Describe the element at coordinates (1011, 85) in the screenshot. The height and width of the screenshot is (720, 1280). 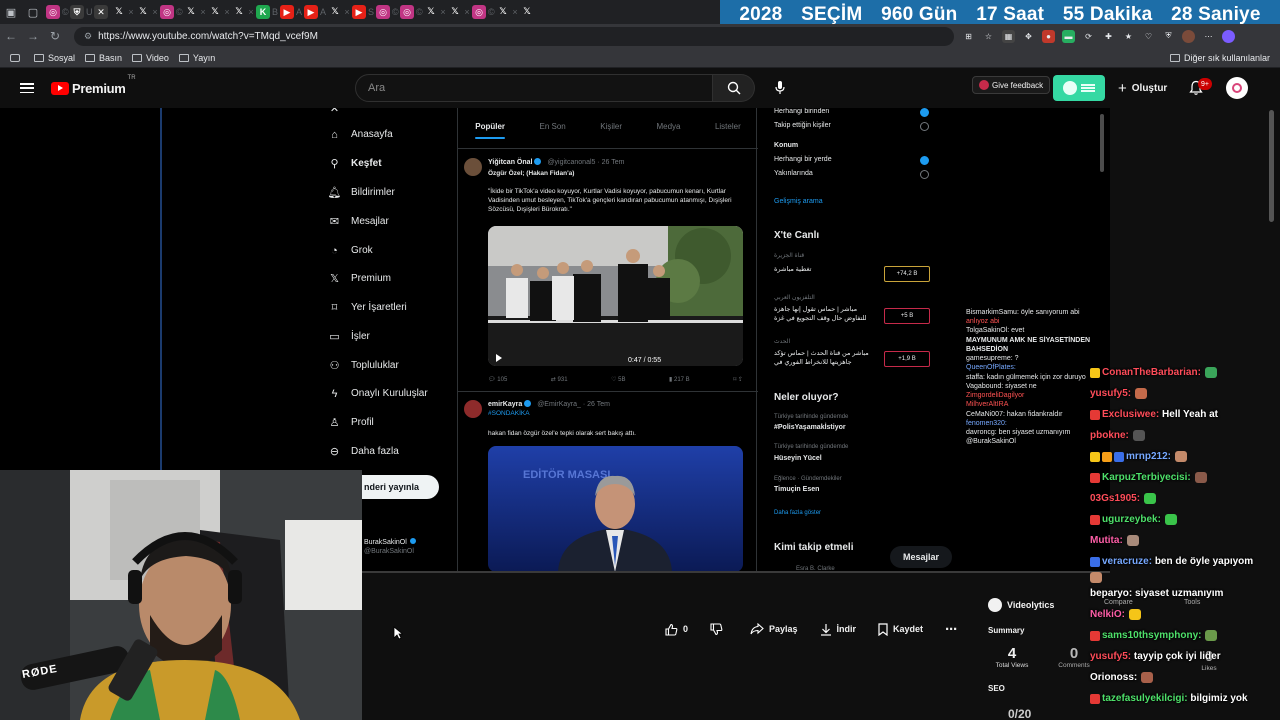
I see `give-feedback-button: Give feedback` at that location.